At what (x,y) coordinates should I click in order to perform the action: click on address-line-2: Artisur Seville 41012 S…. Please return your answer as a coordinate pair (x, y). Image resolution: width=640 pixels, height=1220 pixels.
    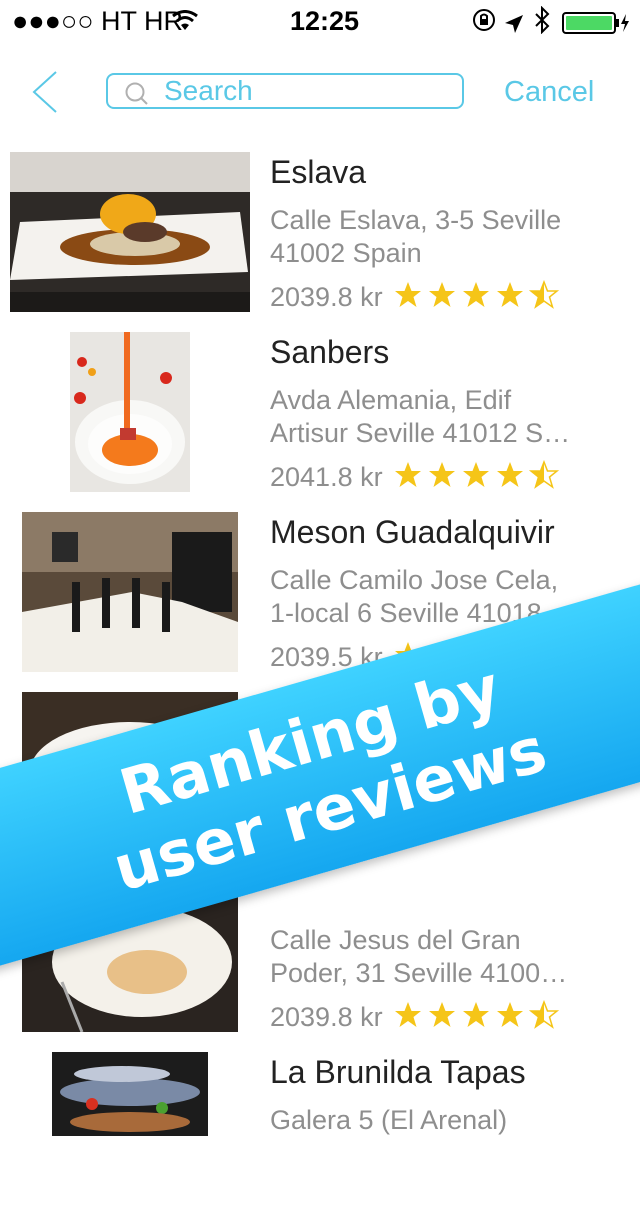
    Looking at the image, I should click on (420, 433).